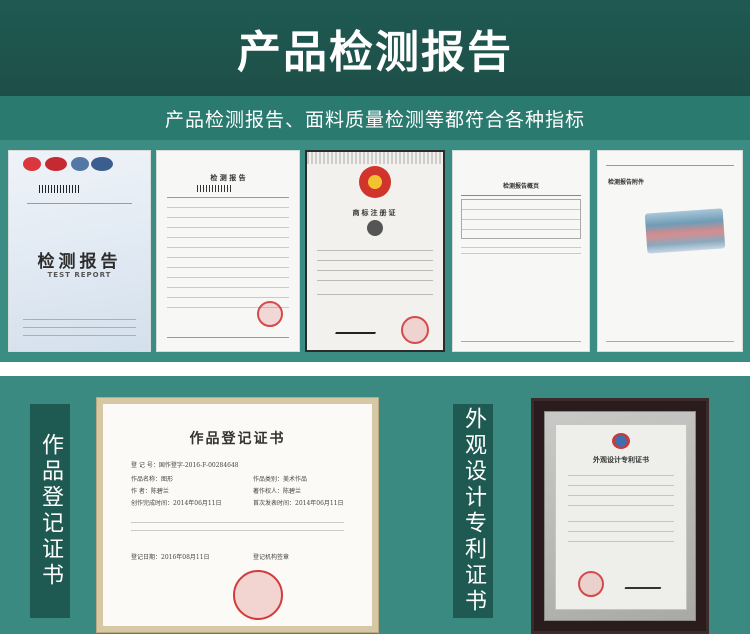 Image resolution: width=750 pixels, height=634 pixels. What do you see at coordinates (620, 516) in the screenshot?
I see `design-patent-image: 外观设计专利证书` at bounding box center [620, 516].